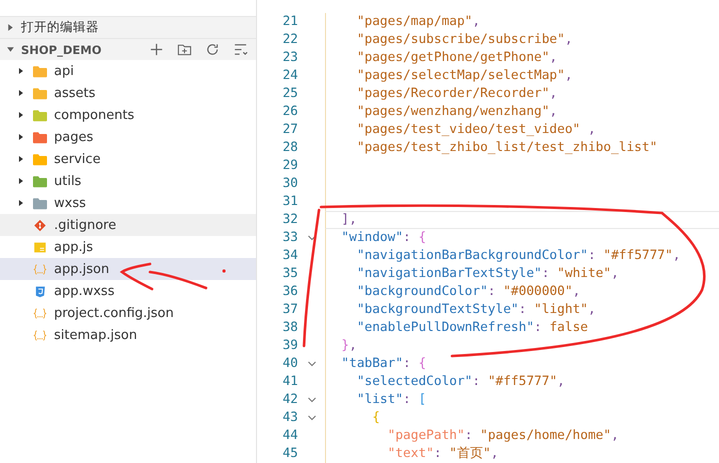  What do you see at coordinates (476, 129) in the screenshot?
I see `code-line: "pages/test_video/test_video" ,` at bounding box center [476, 129].